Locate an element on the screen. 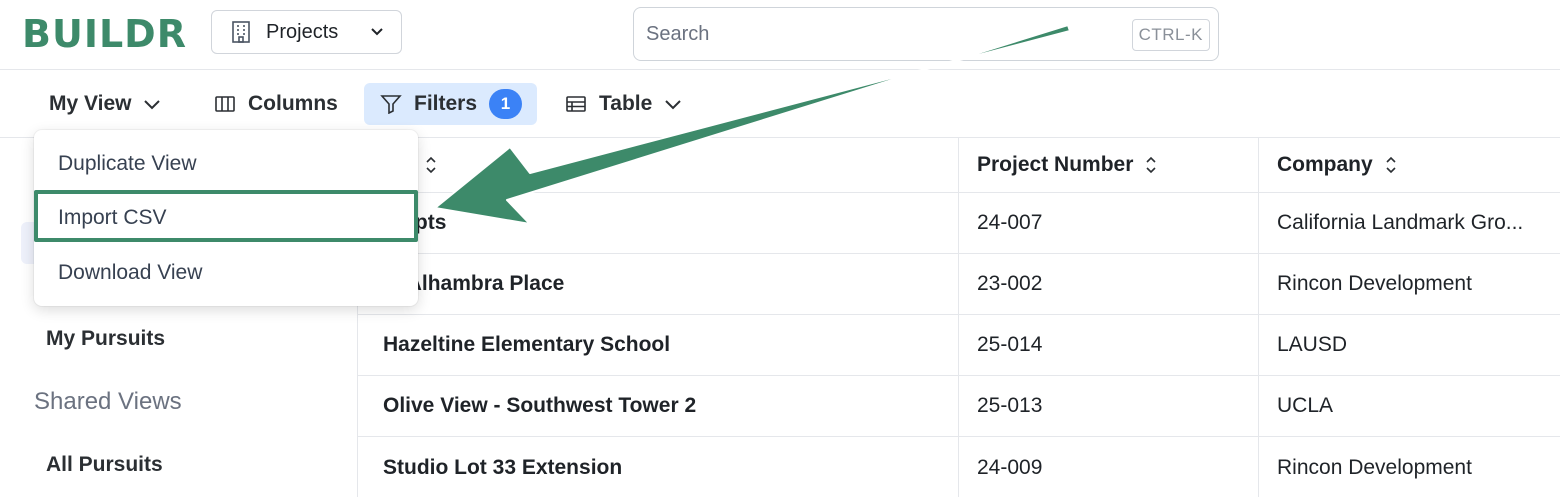 This screenshot has width=1560, height=497. filters-button: Filters 1 is located at coordinates (450, 104).